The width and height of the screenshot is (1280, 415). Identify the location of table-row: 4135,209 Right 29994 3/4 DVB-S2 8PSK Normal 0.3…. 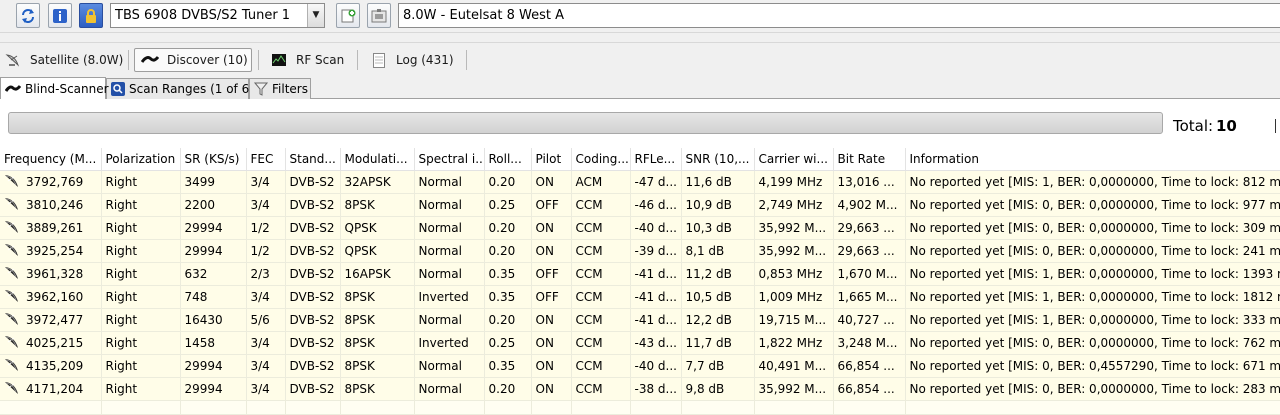
(640, 366).